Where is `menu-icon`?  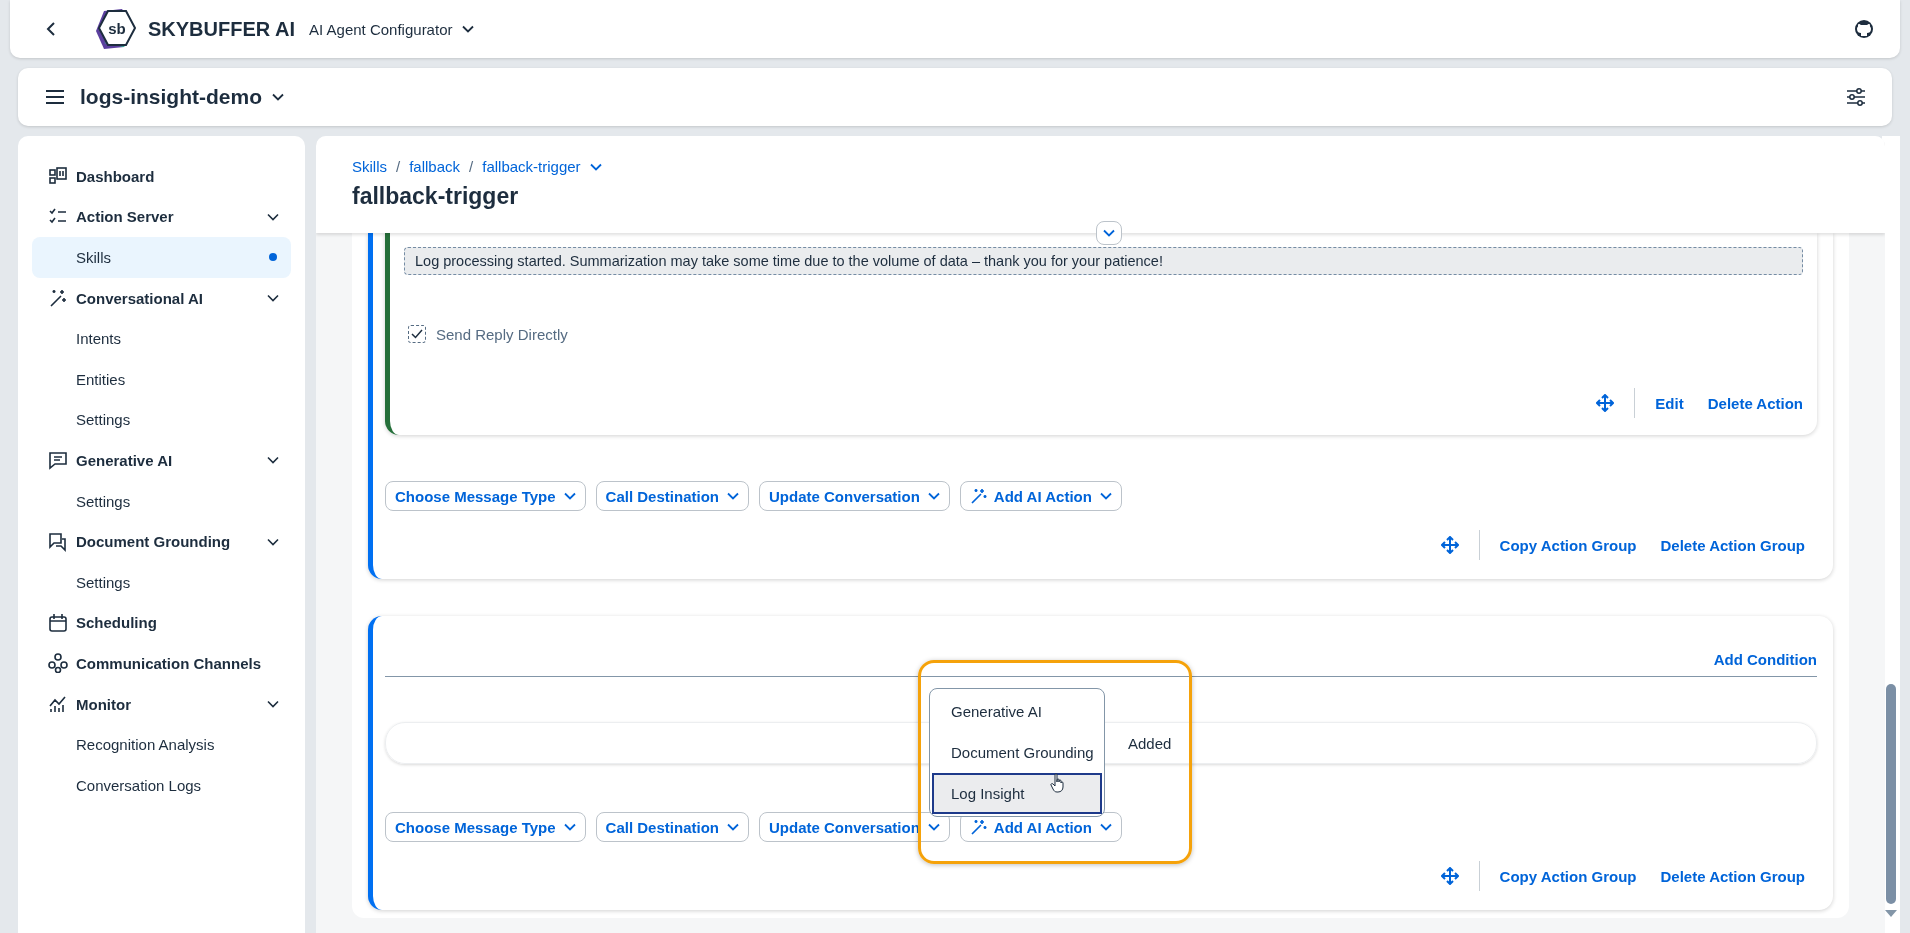
menu-icon is located at coordinates (55, 97).